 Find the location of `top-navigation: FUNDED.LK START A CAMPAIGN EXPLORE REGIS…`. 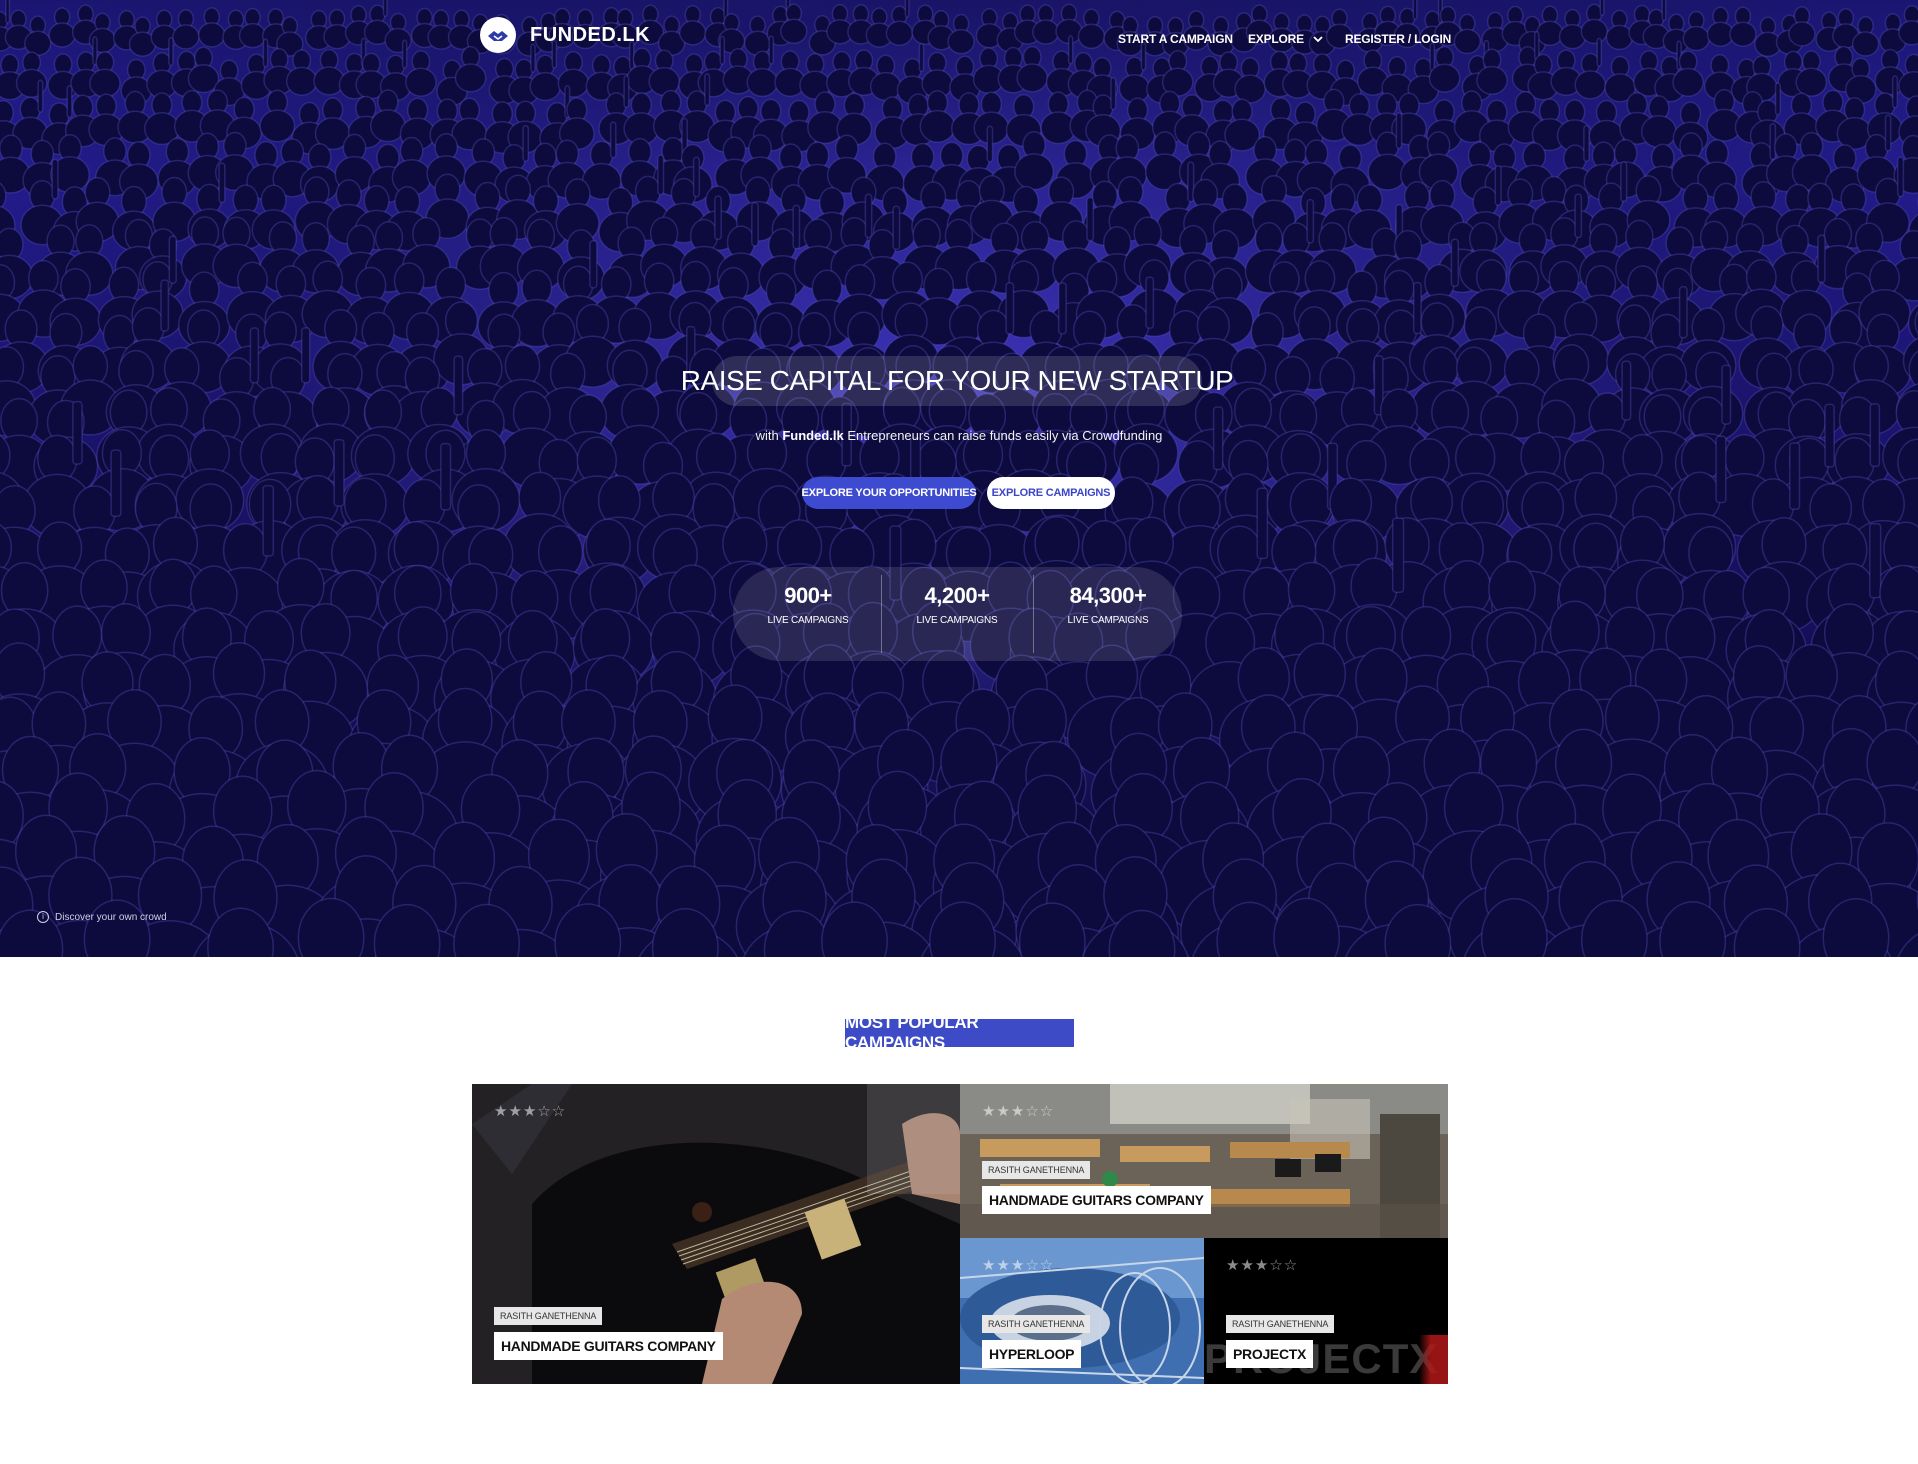

top-navigation: FUNDED.LK START A CAMPAIGN EXPLORE REGIS… is located at coordinates (959, 40).